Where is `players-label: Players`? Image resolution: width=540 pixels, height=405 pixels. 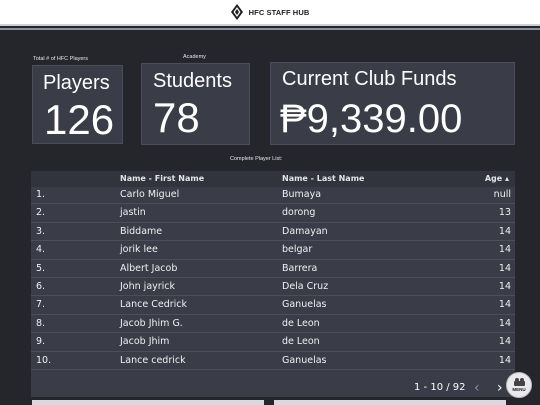
players-label: Players is located at coordinates (76, 83).